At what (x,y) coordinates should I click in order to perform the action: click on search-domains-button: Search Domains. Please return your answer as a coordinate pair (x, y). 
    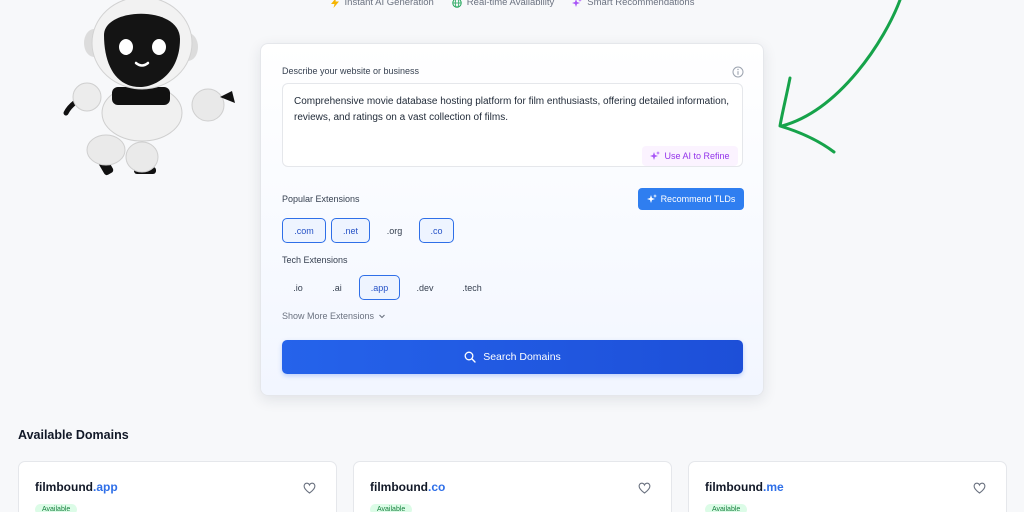
    Looking at the image, I should click on (512, 357).